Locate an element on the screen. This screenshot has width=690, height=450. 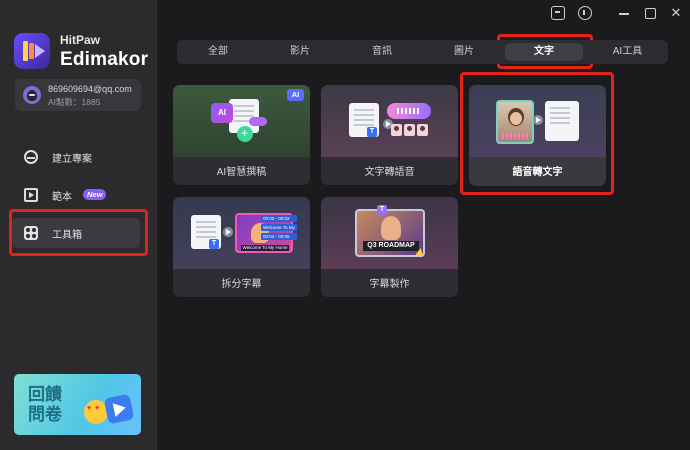
ai-chip-icon: AI is located at coordinates (222, 113).